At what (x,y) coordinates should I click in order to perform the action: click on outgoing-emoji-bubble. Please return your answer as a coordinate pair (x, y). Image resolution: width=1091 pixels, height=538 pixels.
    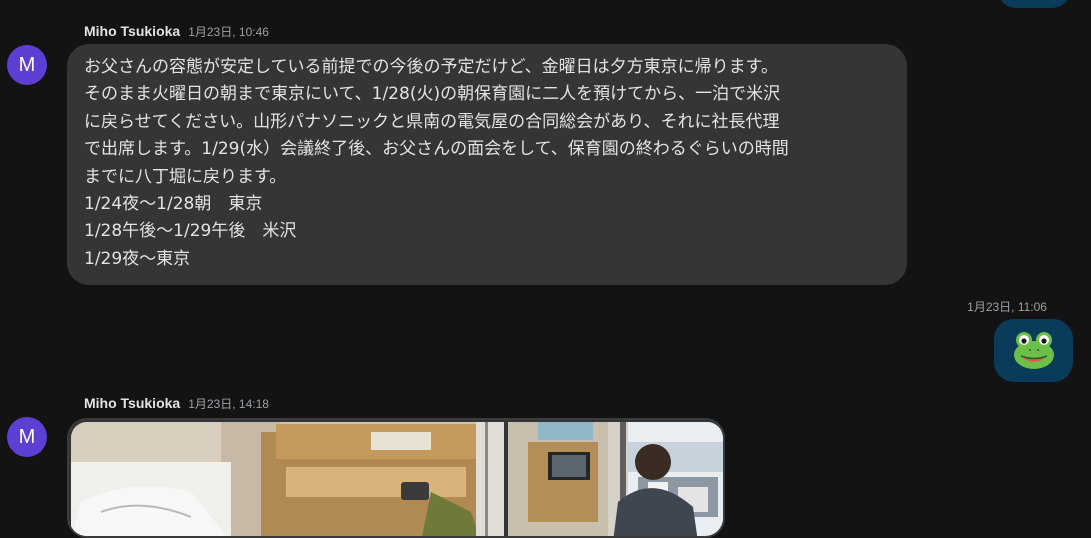
    Looking at the image, I should click on (1033, 350).